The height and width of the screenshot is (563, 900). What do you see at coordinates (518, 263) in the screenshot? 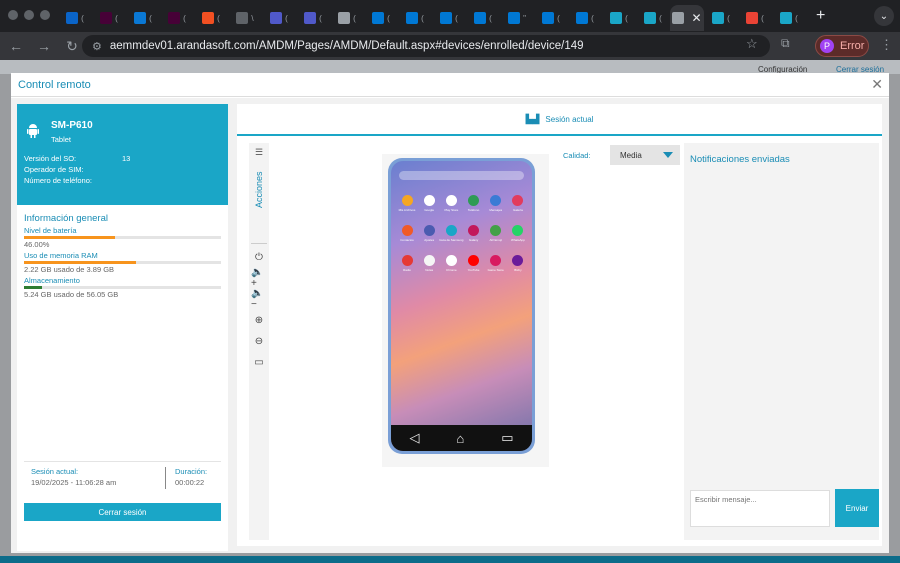
I see `phone-app: Bixby` at bounding box center [518, 263].